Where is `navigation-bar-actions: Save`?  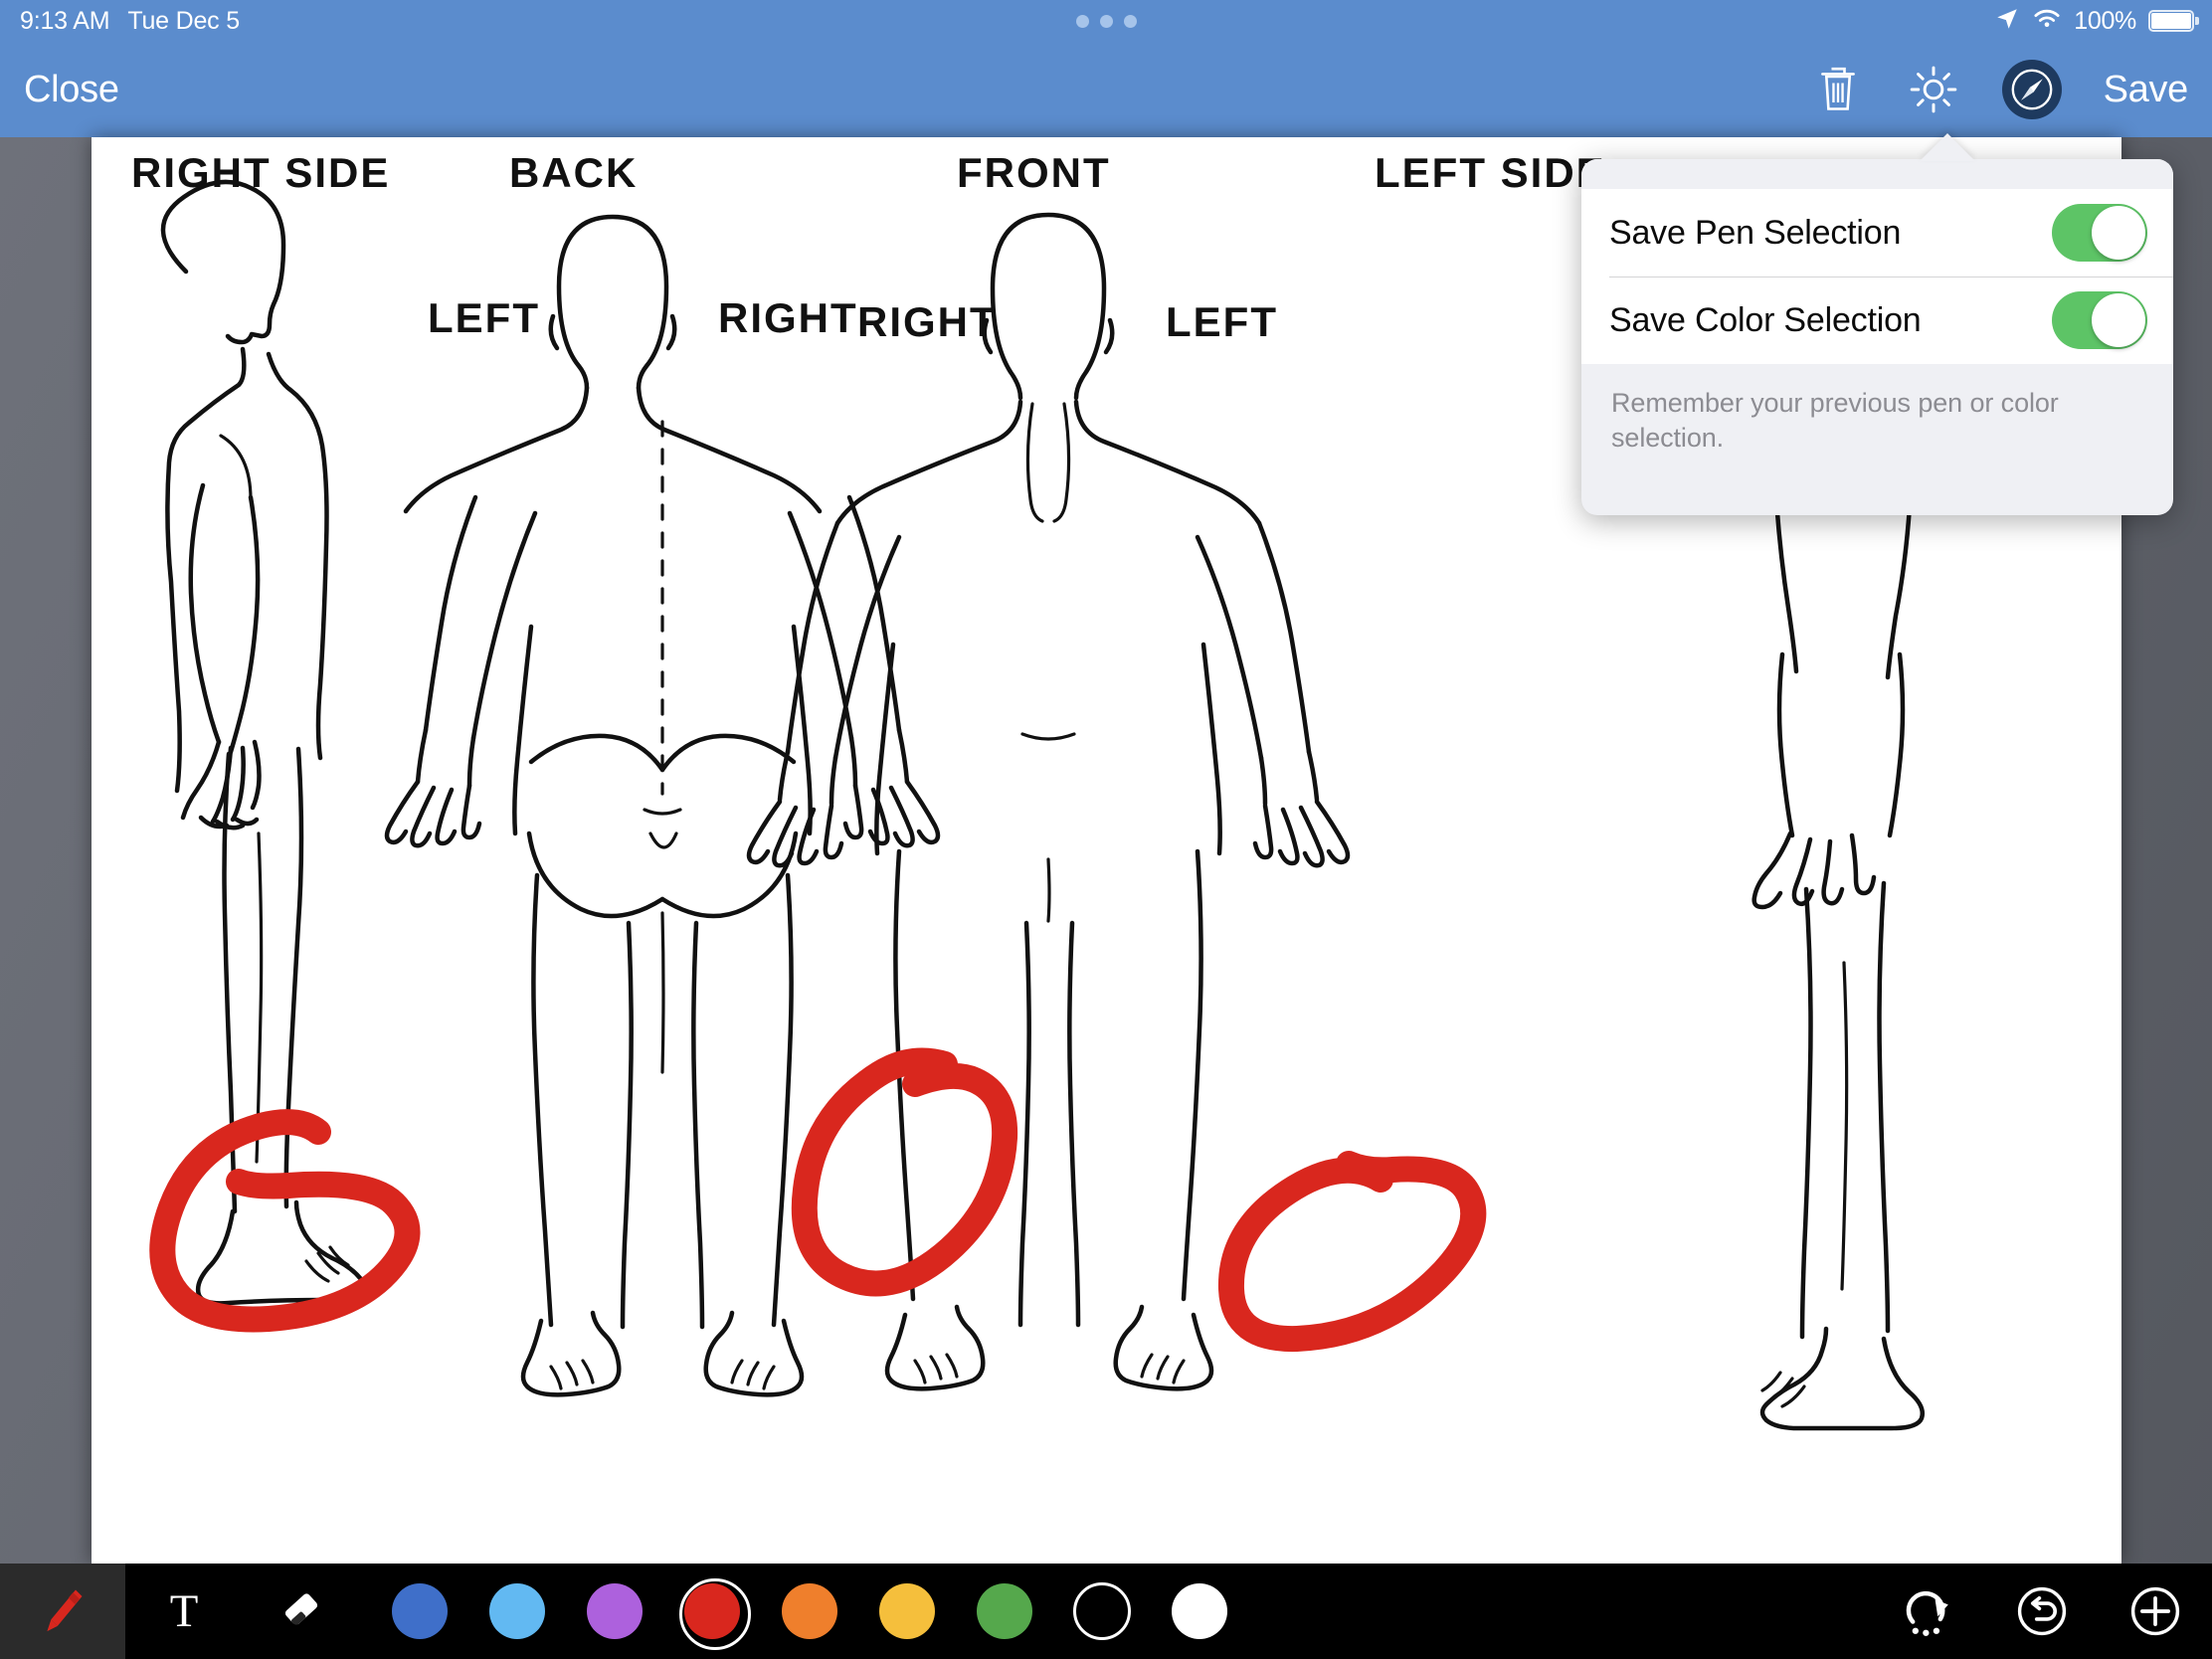
navigation-bar-actions: Save is located at coordinates (1999, 89).